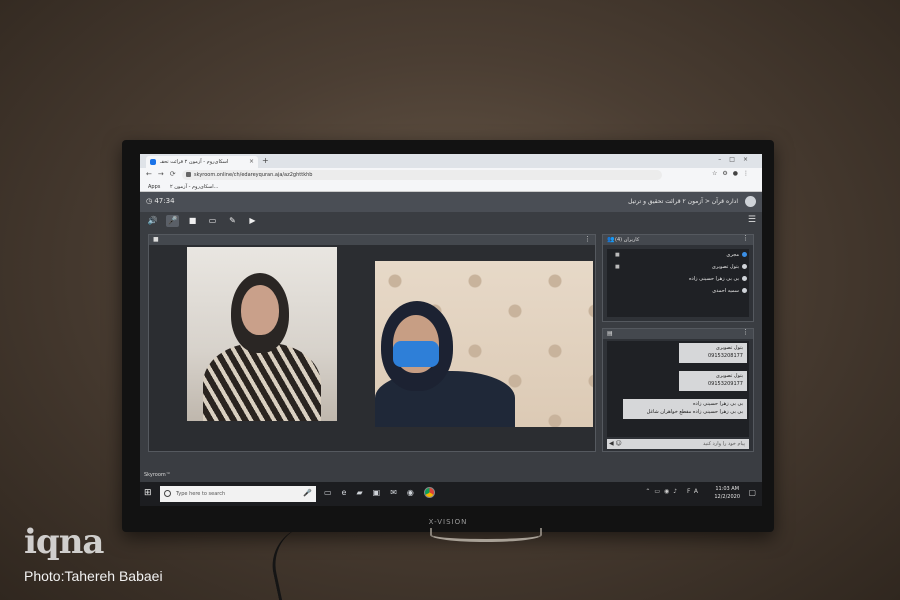  I want to click on video-feed-participant, so click(484, 344).